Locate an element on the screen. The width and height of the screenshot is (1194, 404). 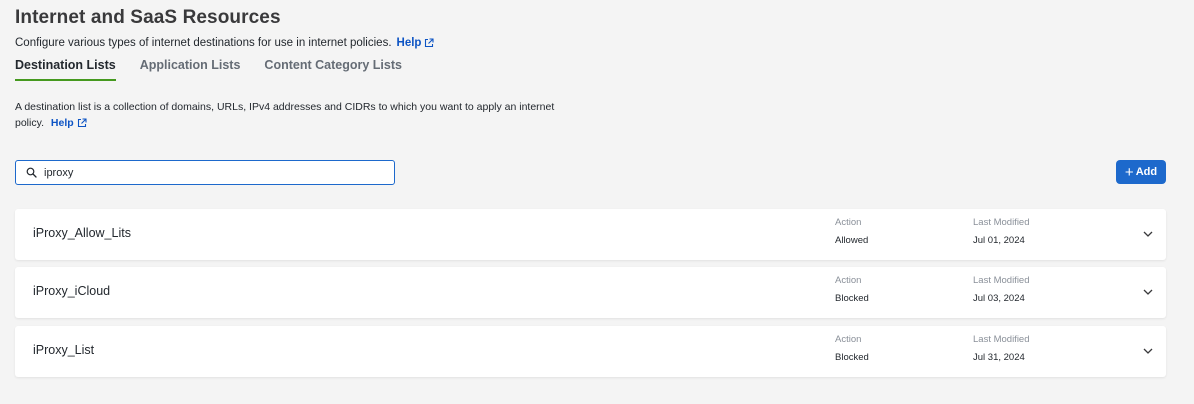
tab-content-category-lists: Content Category Lists is located at coordinates (333, 69).